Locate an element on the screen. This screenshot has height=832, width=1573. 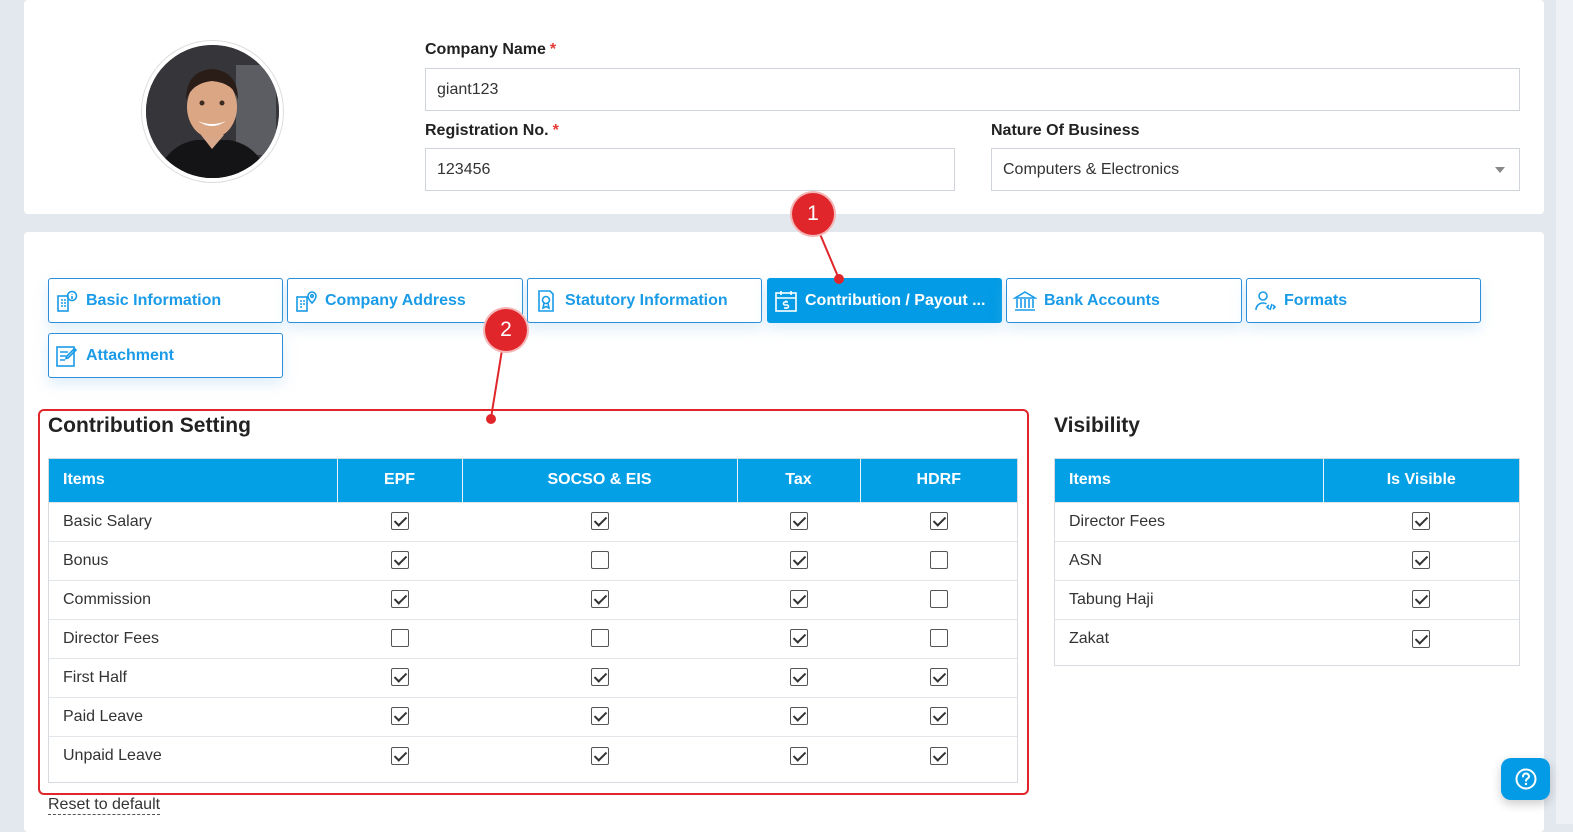
help-button is located at coordinates (1525, 779).